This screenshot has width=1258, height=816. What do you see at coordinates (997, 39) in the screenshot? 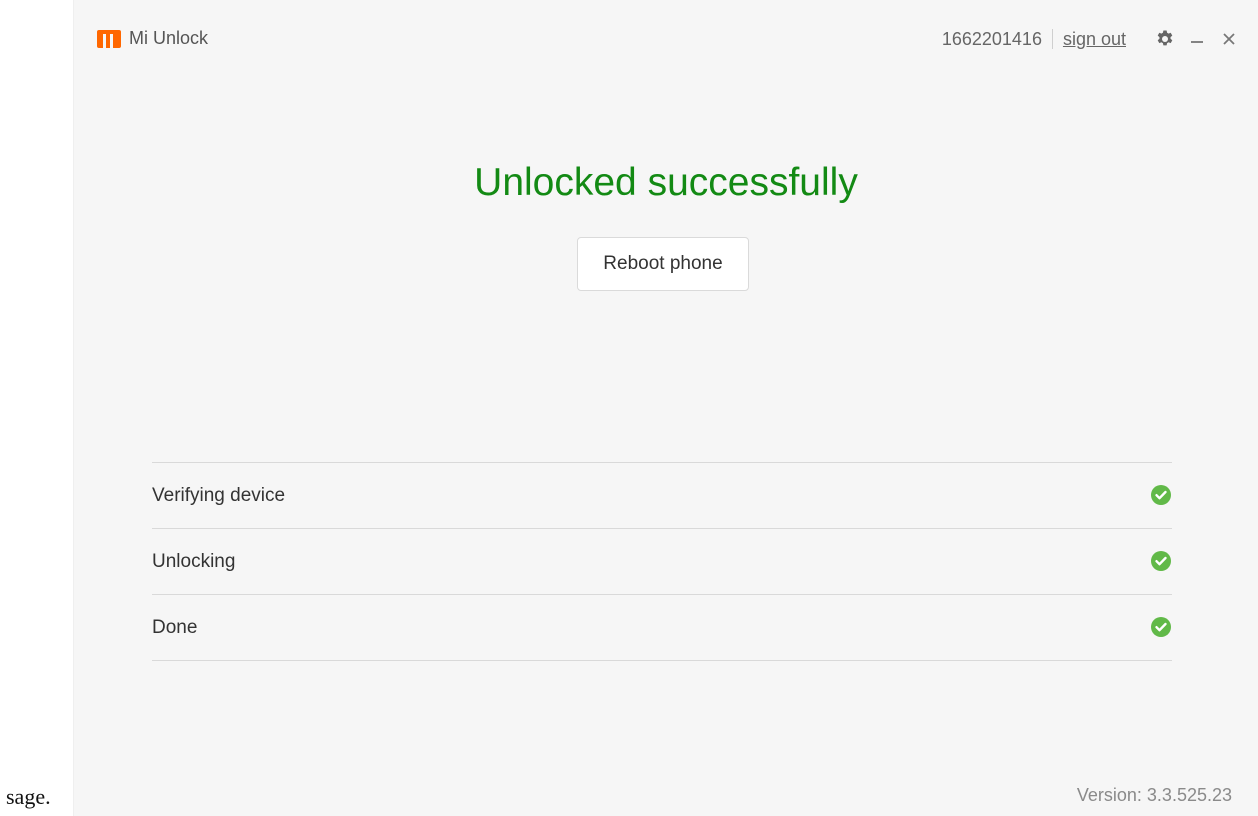
I see `account-id: 1662201416` at bounding box center [997, 39].